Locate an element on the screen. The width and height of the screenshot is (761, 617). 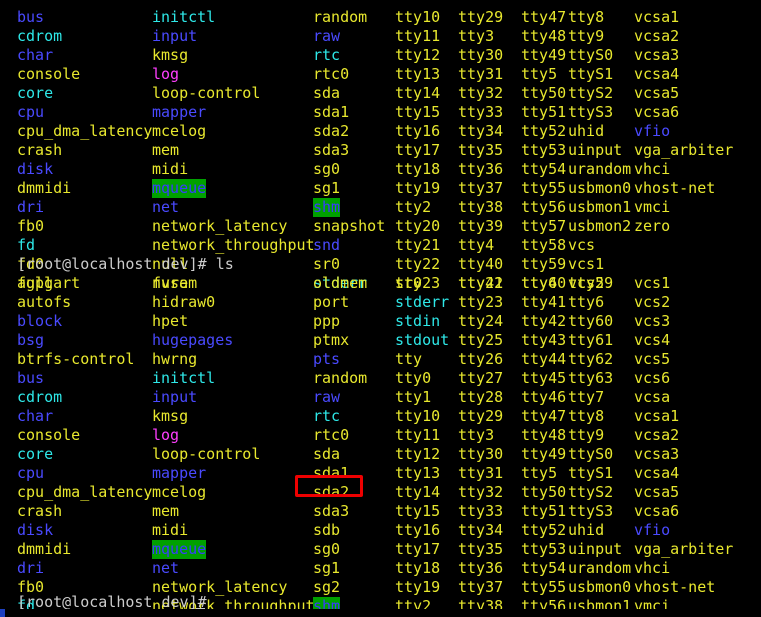
ls-entry: mapper is located at coordinates (179, 473).